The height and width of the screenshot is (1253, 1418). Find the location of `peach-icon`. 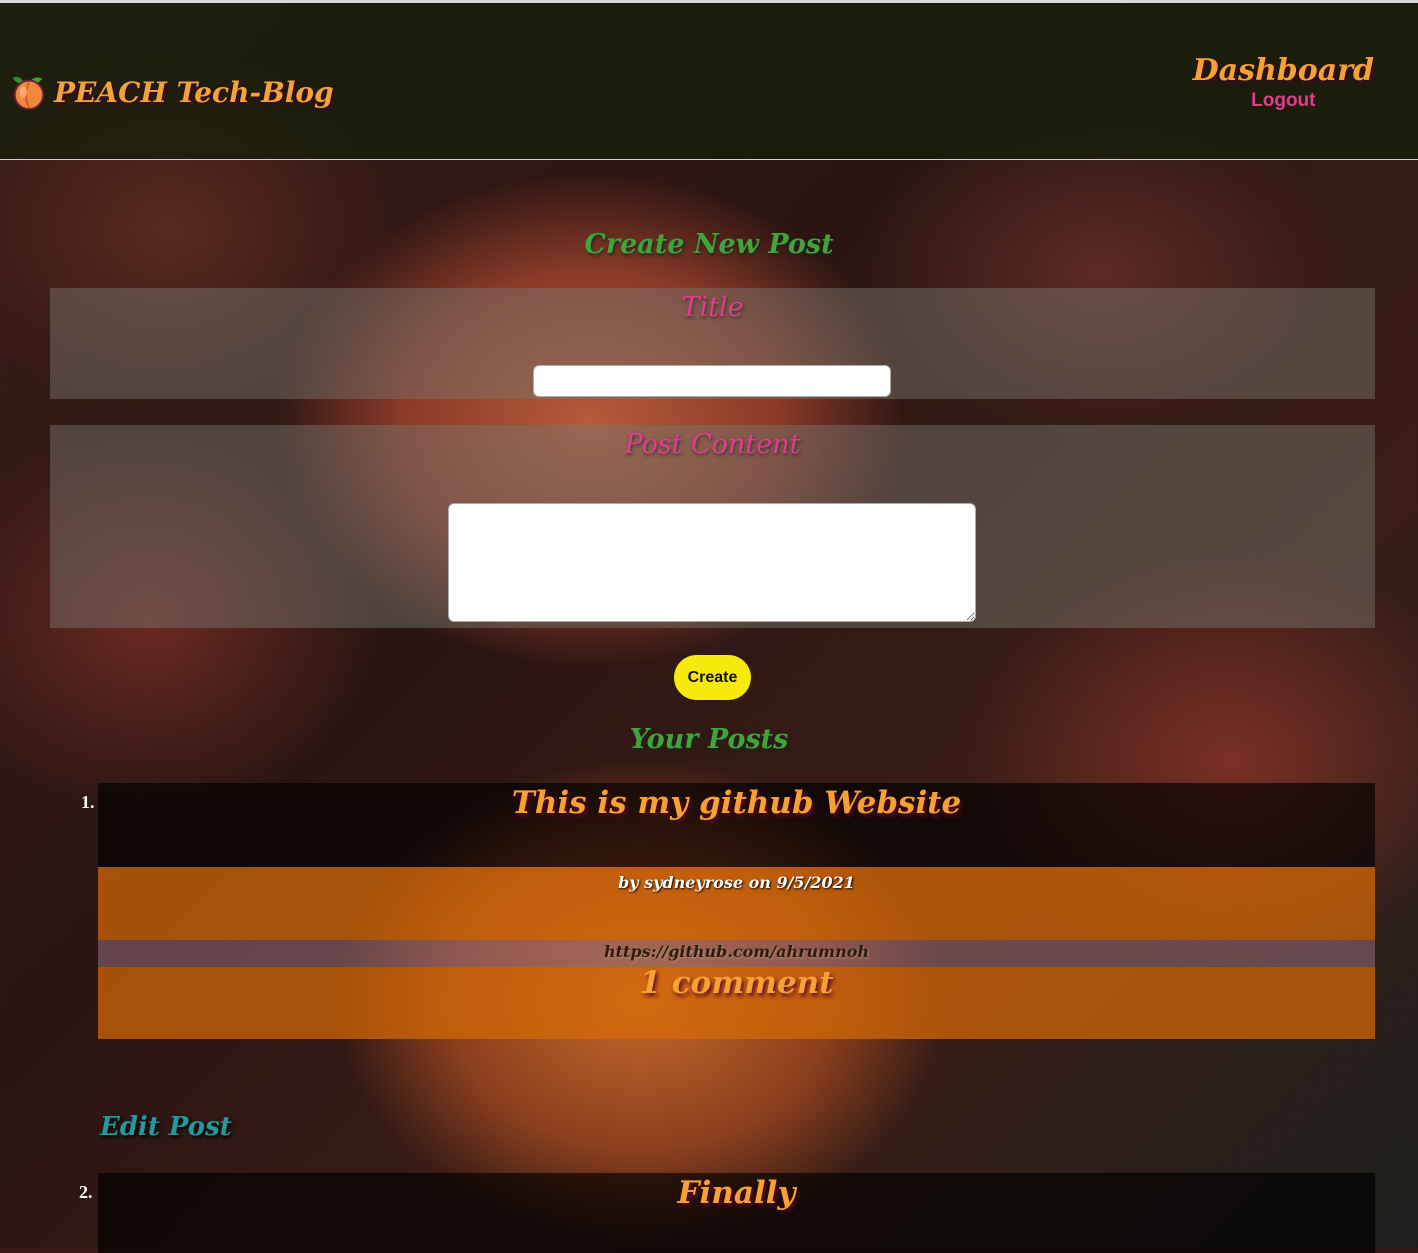

peach-icon is located at coordinates (28, 93).